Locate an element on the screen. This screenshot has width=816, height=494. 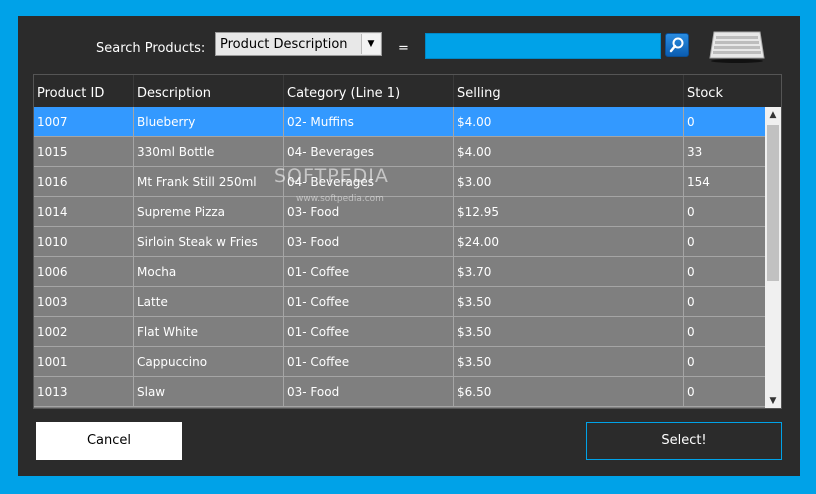
cell-product-id: 1003 is located at coordinates (84, 301).